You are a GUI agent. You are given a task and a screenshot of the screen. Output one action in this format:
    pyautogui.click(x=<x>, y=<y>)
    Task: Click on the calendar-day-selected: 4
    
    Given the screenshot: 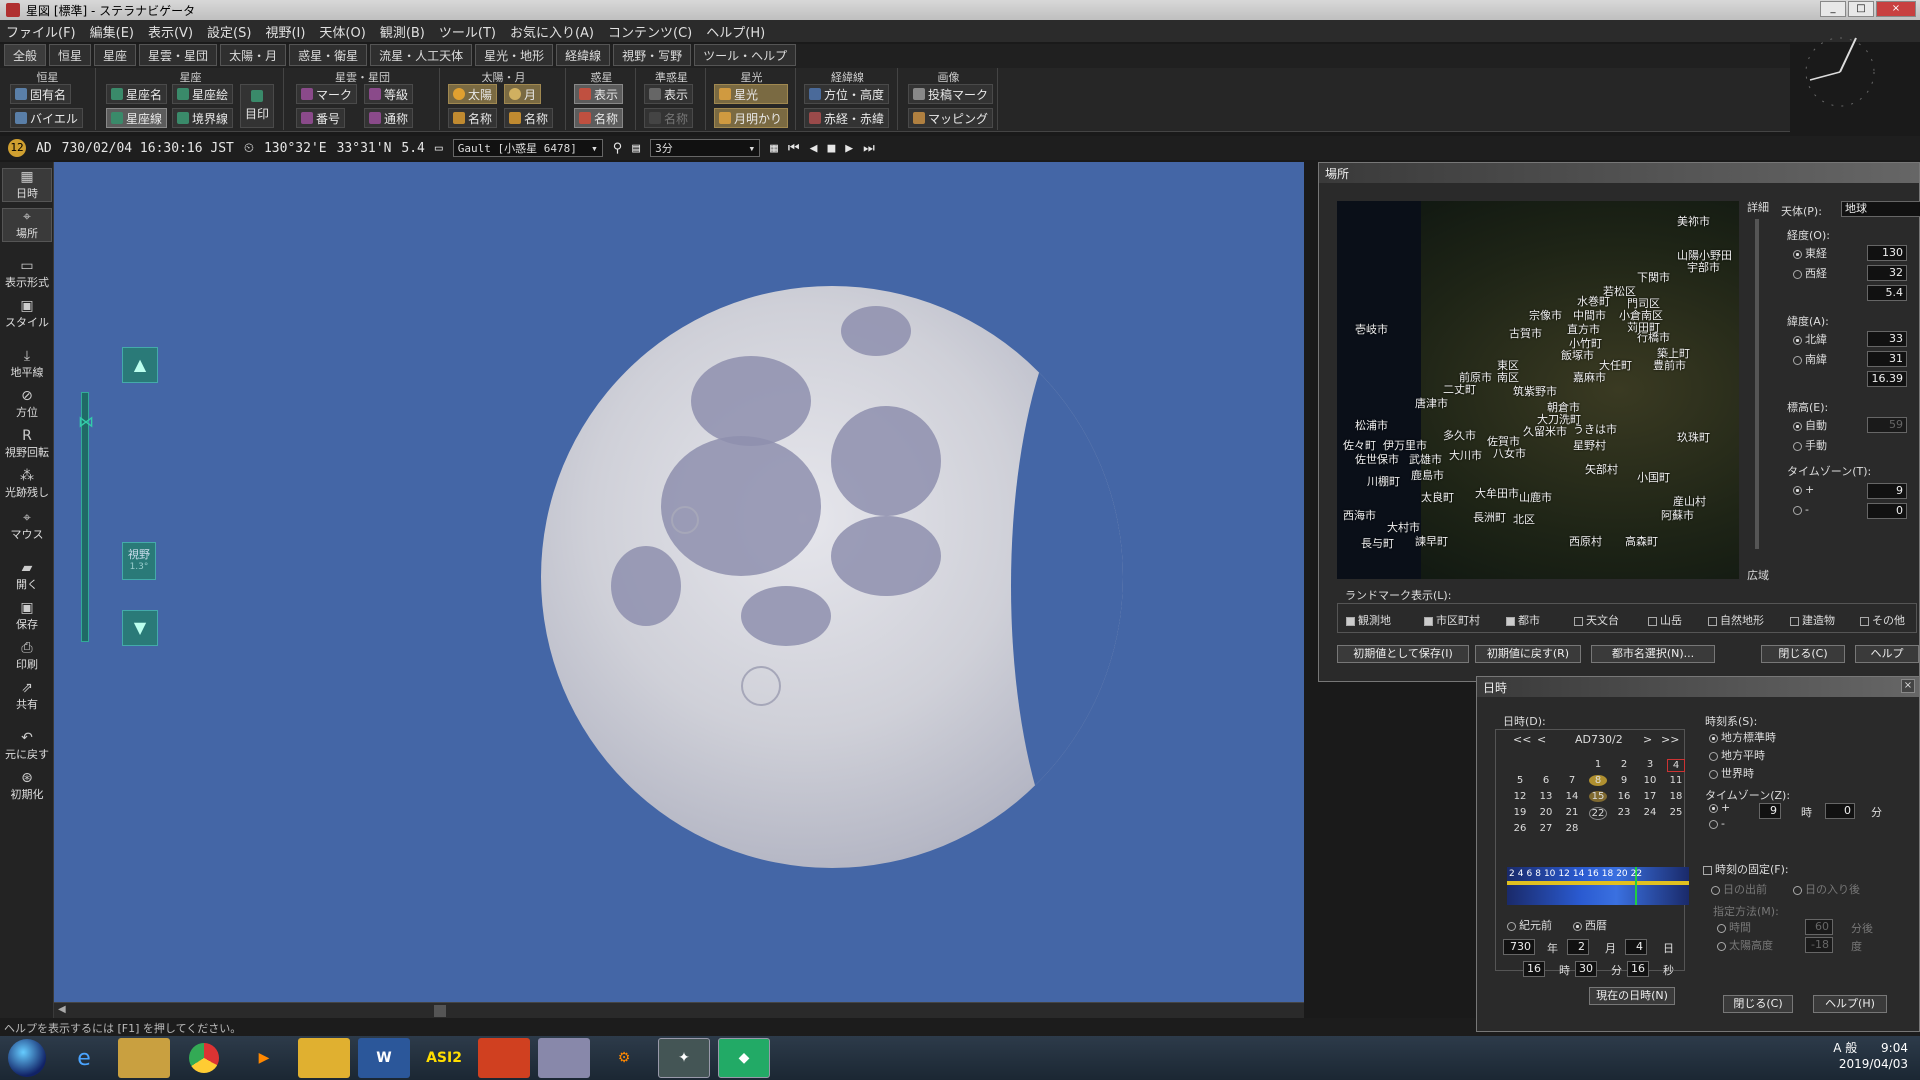 What is the action you would take?
    pyautogui.click(x=1676, y=765)
    